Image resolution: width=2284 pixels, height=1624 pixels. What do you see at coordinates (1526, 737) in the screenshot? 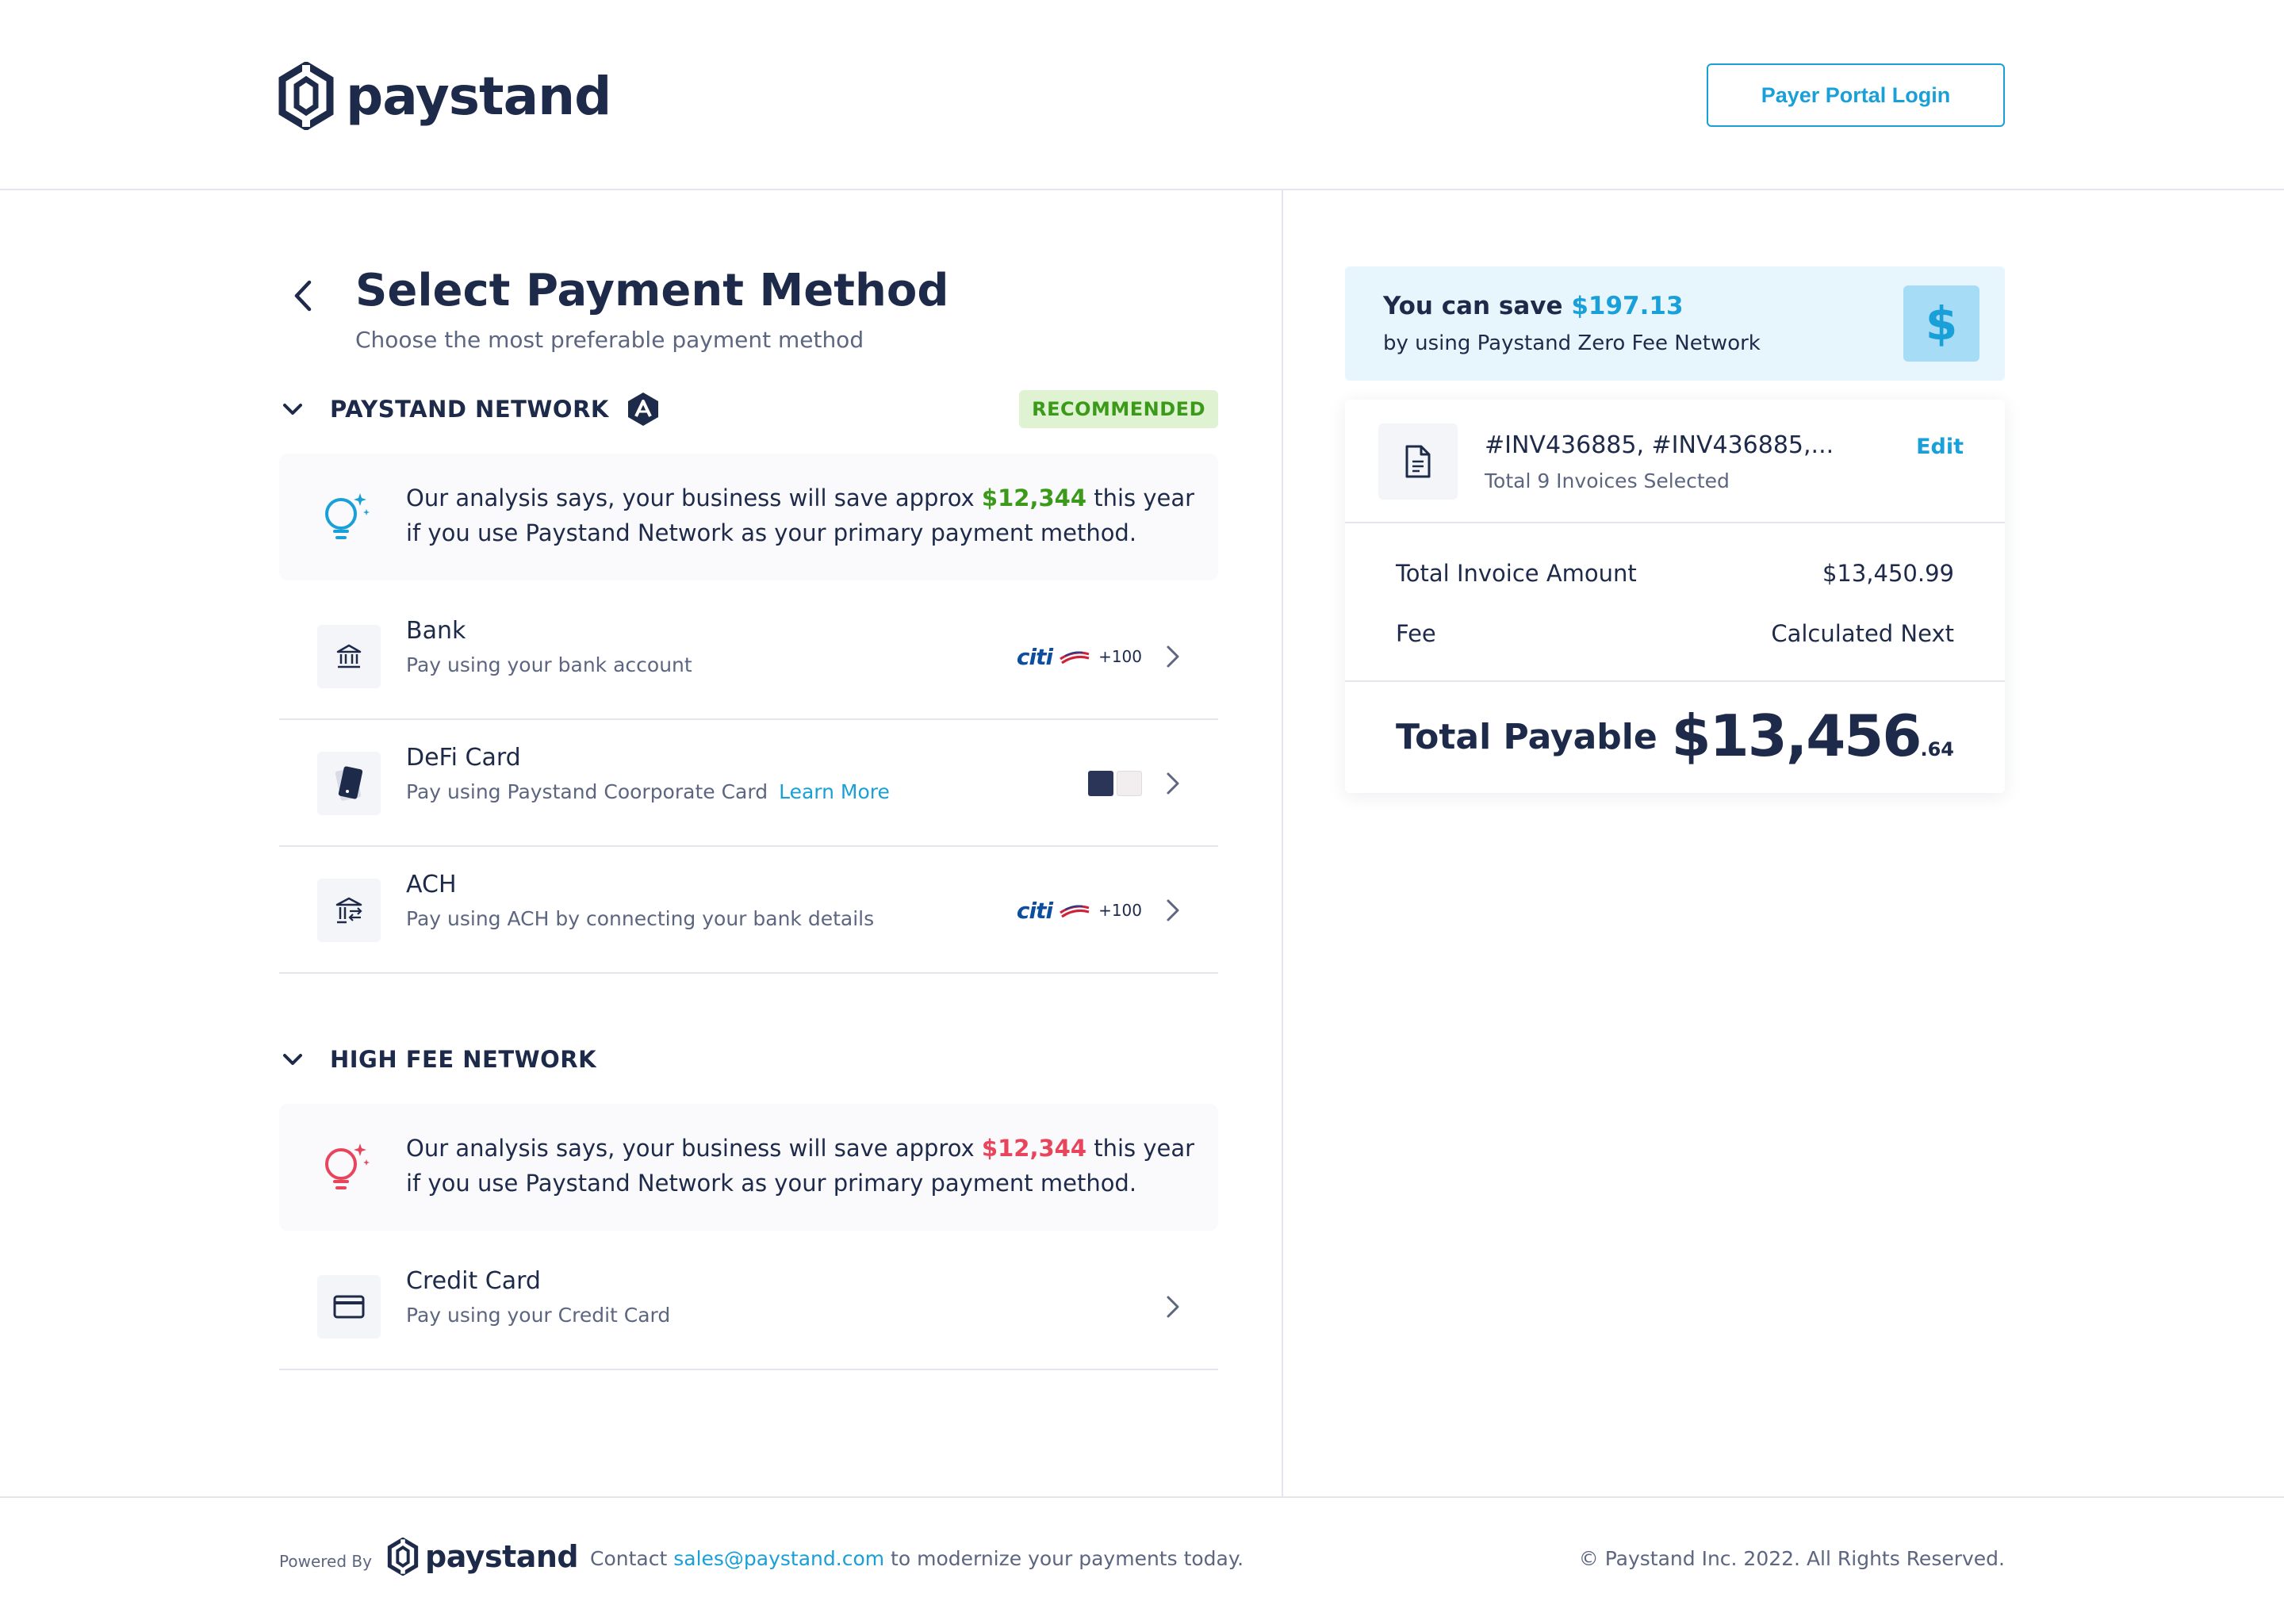
I see `total-payable-label: Total Payable` at bounding box center [1526, 737].